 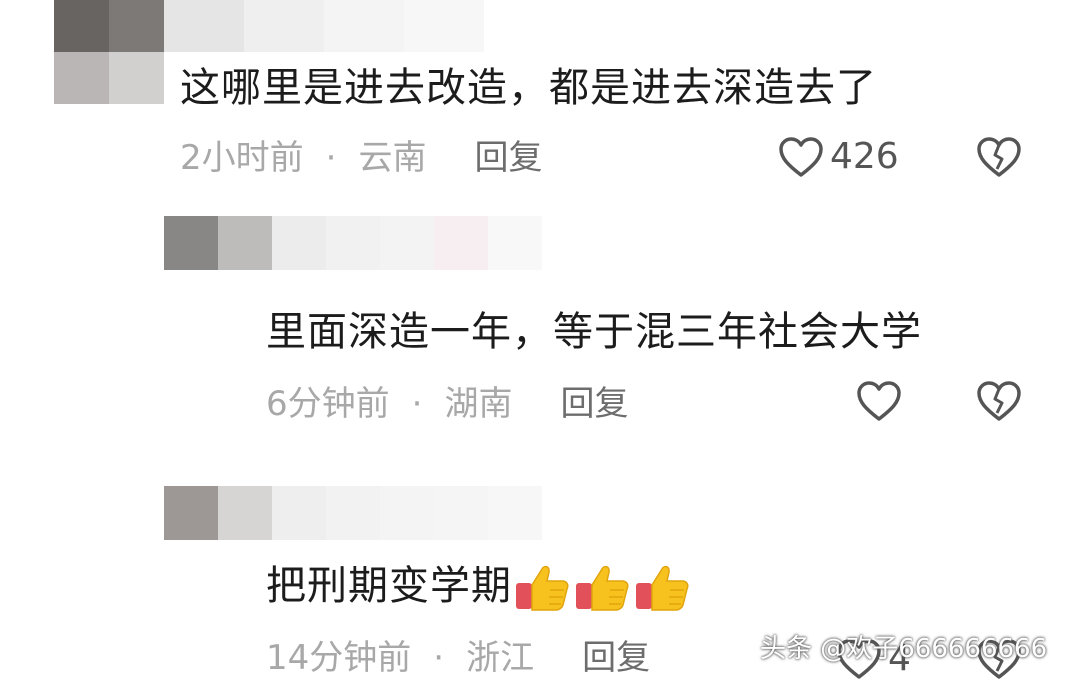 I want to click on like-button, so click(x=882, y=401).